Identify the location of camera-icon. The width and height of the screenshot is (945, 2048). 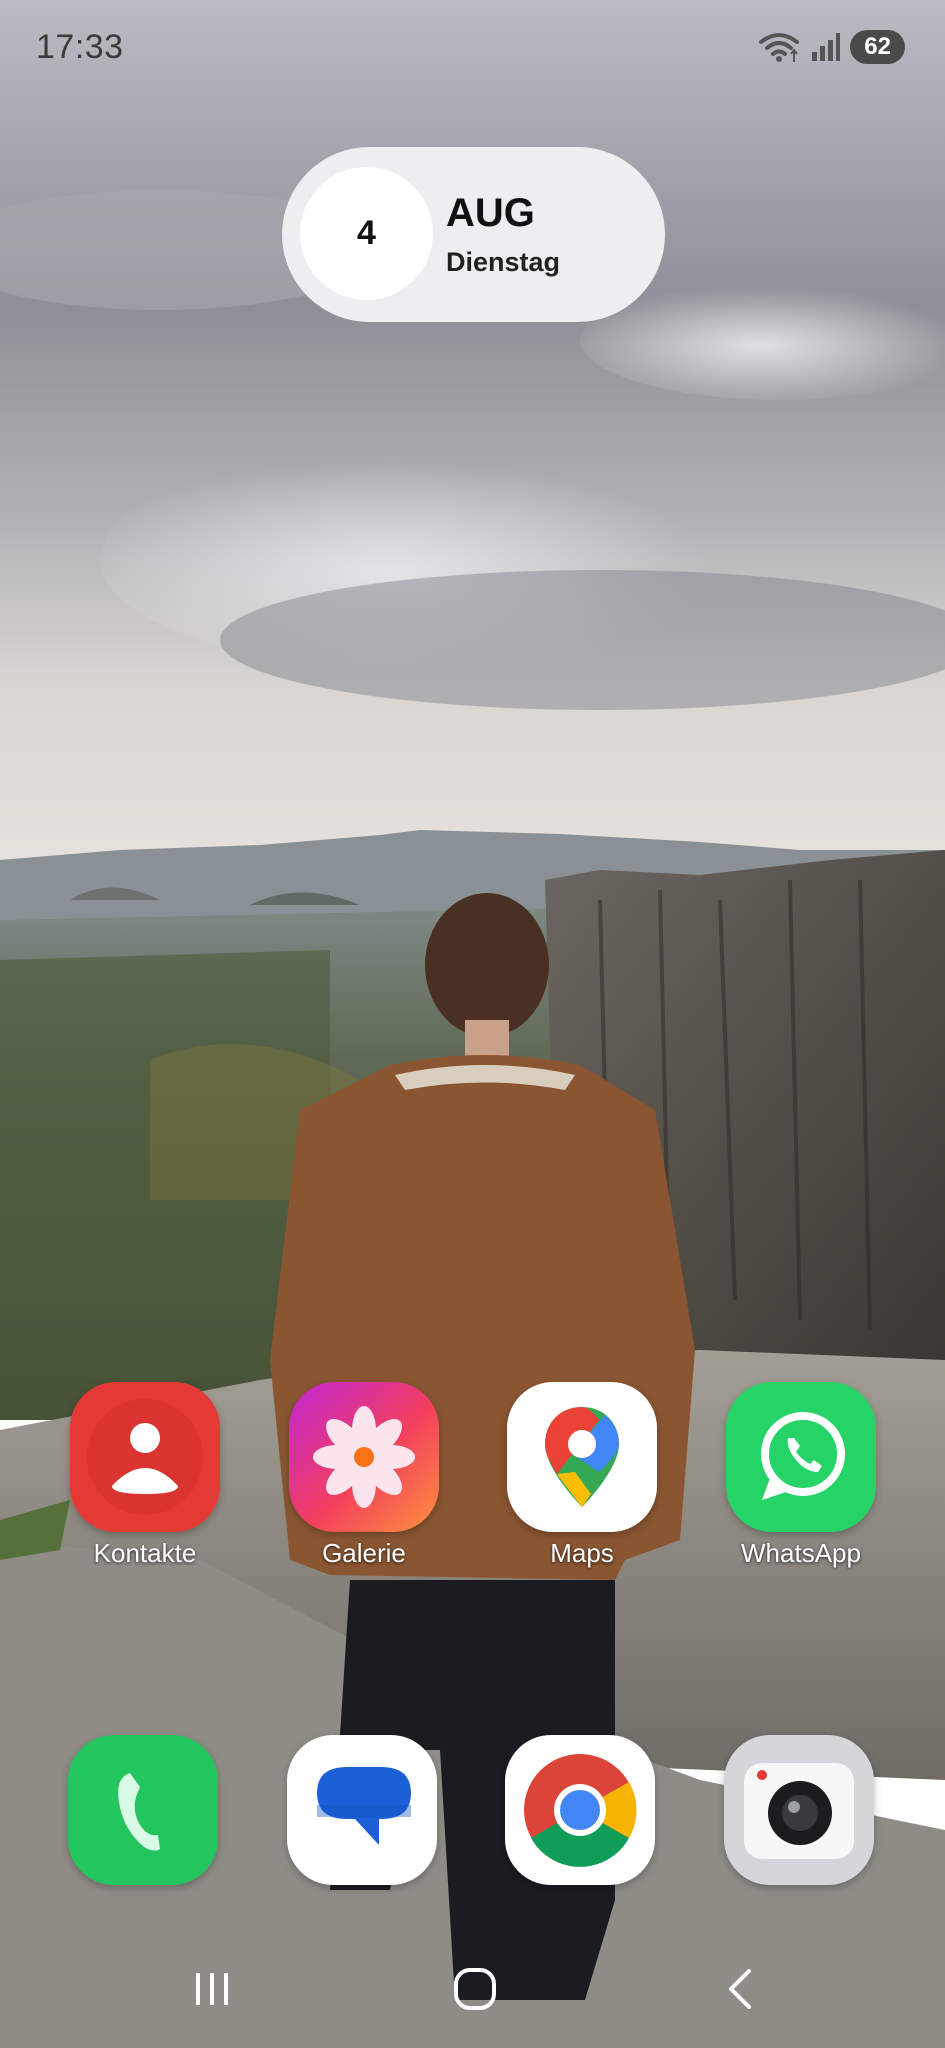
(799, 1810).